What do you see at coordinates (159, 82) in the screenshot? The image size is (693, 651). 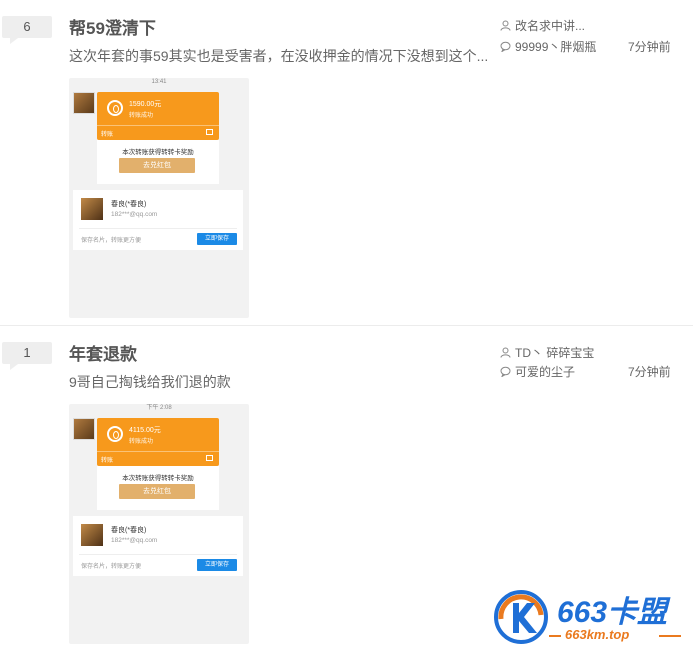 I see `thumb-status-time: 13:41` at bounding box center [159, 82].